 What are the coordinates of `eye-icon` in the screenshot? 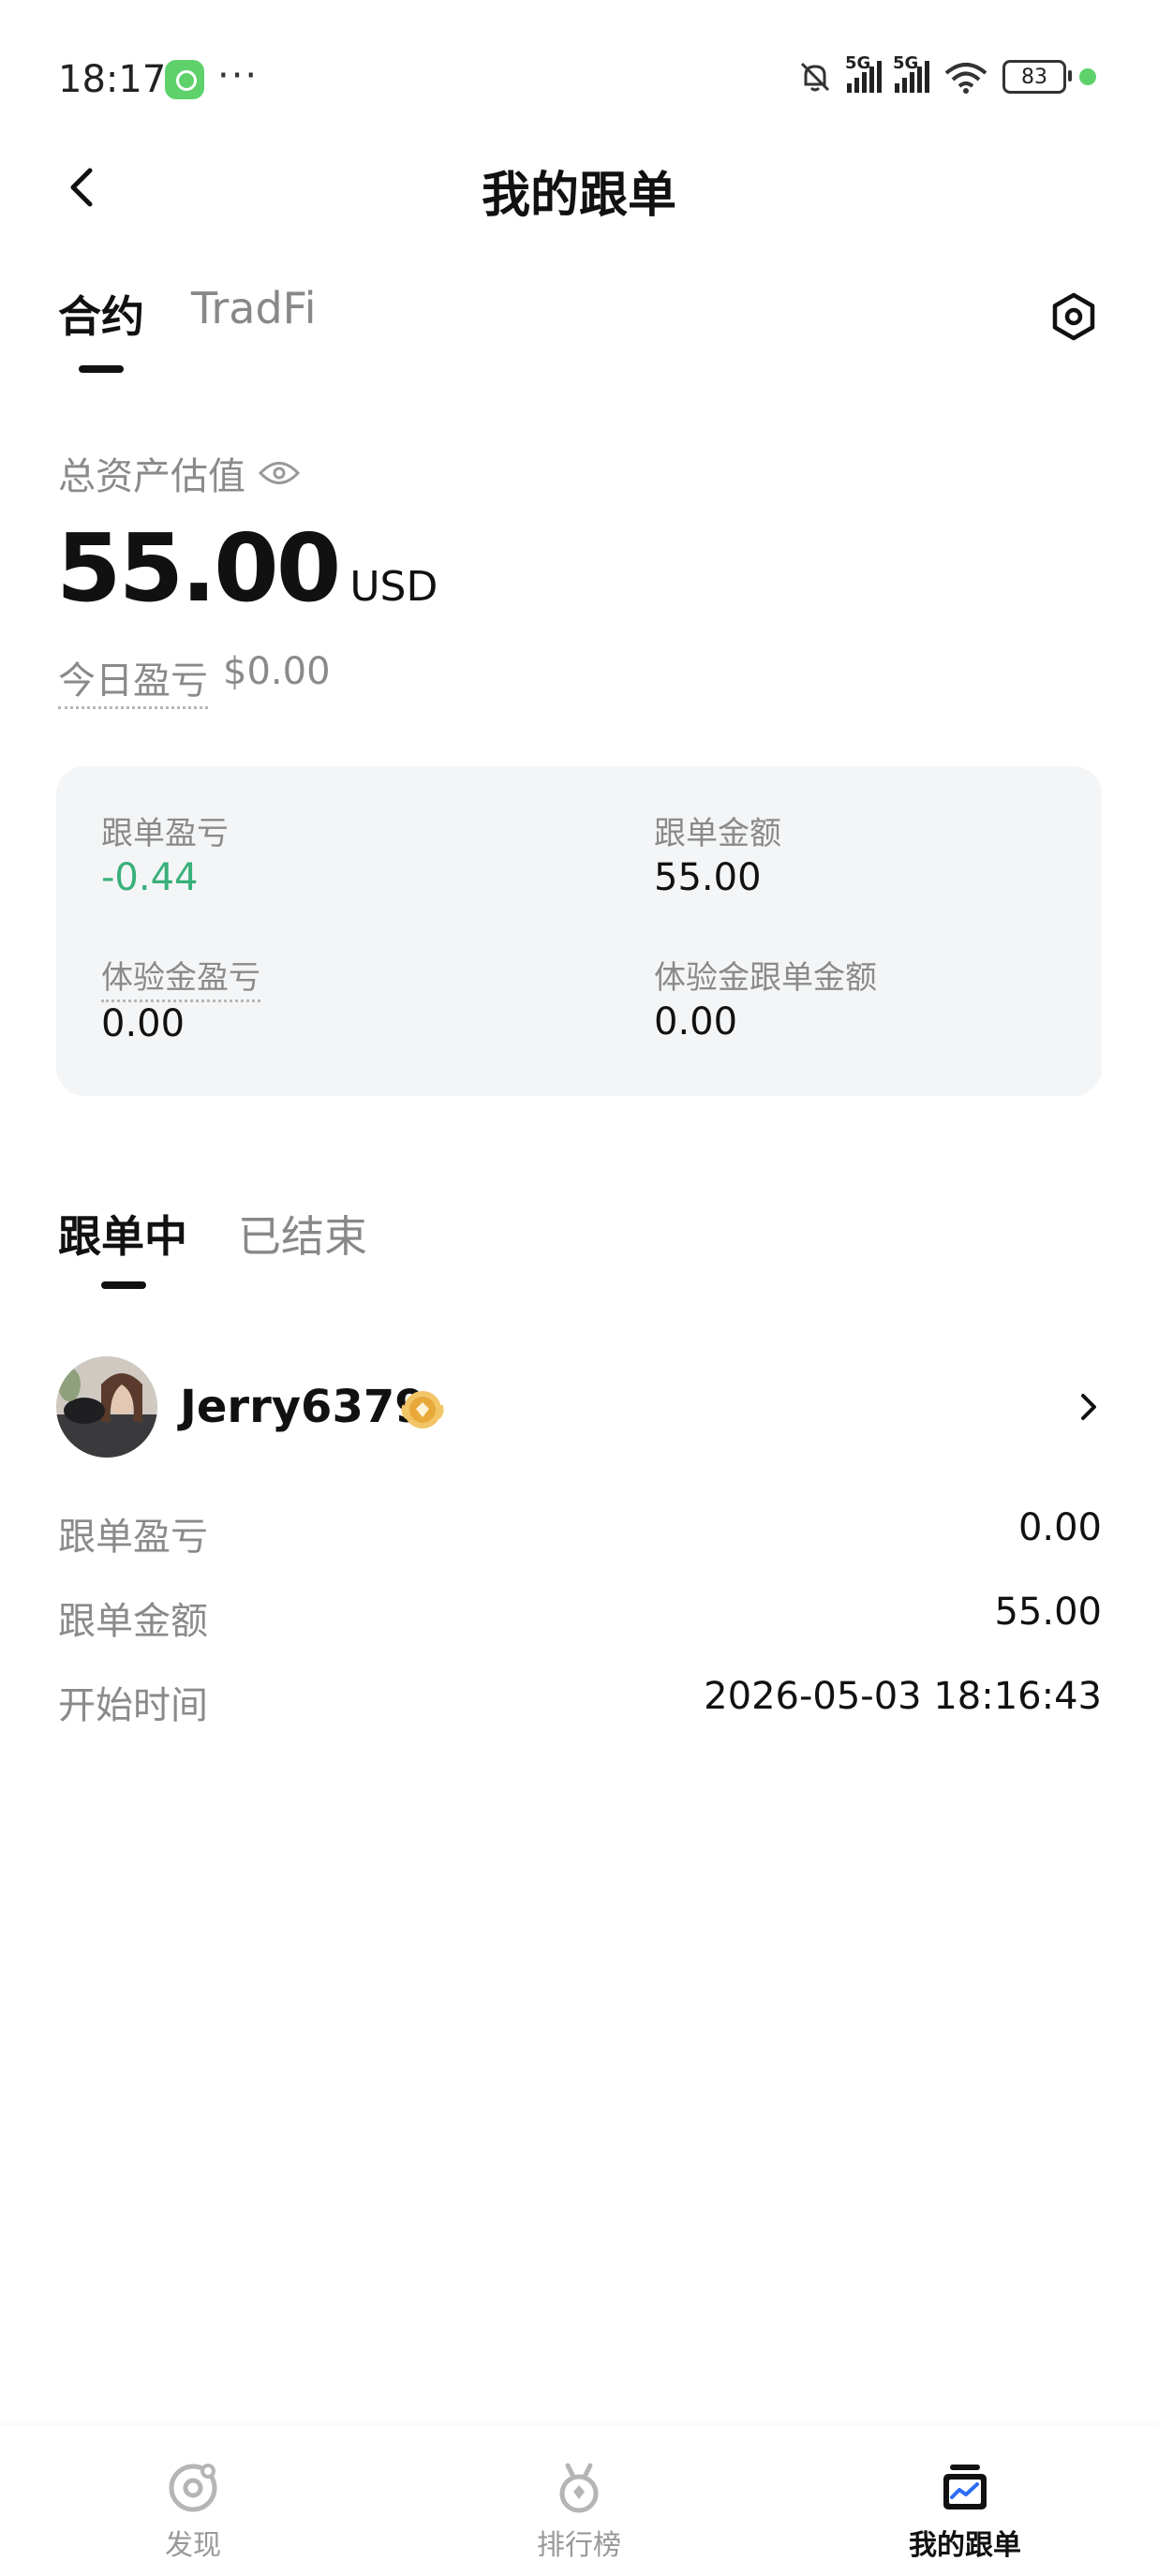 It's located at (279, 473).